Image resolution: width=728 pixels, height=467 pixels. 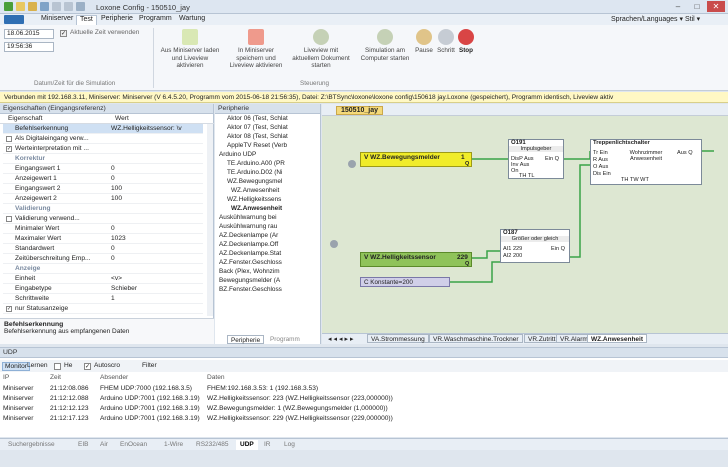 I want to click on simulation-start-button: Simulation am Computer starten, so click(x=385, y=45).